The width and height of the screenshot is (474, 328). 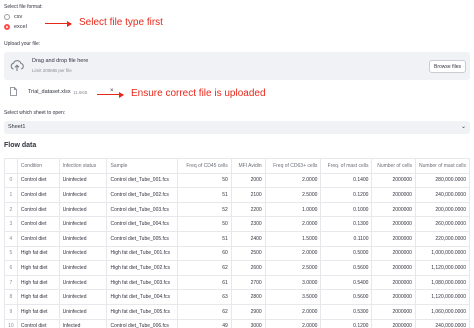 What do you see at coordinates (237, 127) in the screenshot?
I see `sheet-select: Sheet1 ⌄` at bounding box center [237, 127].